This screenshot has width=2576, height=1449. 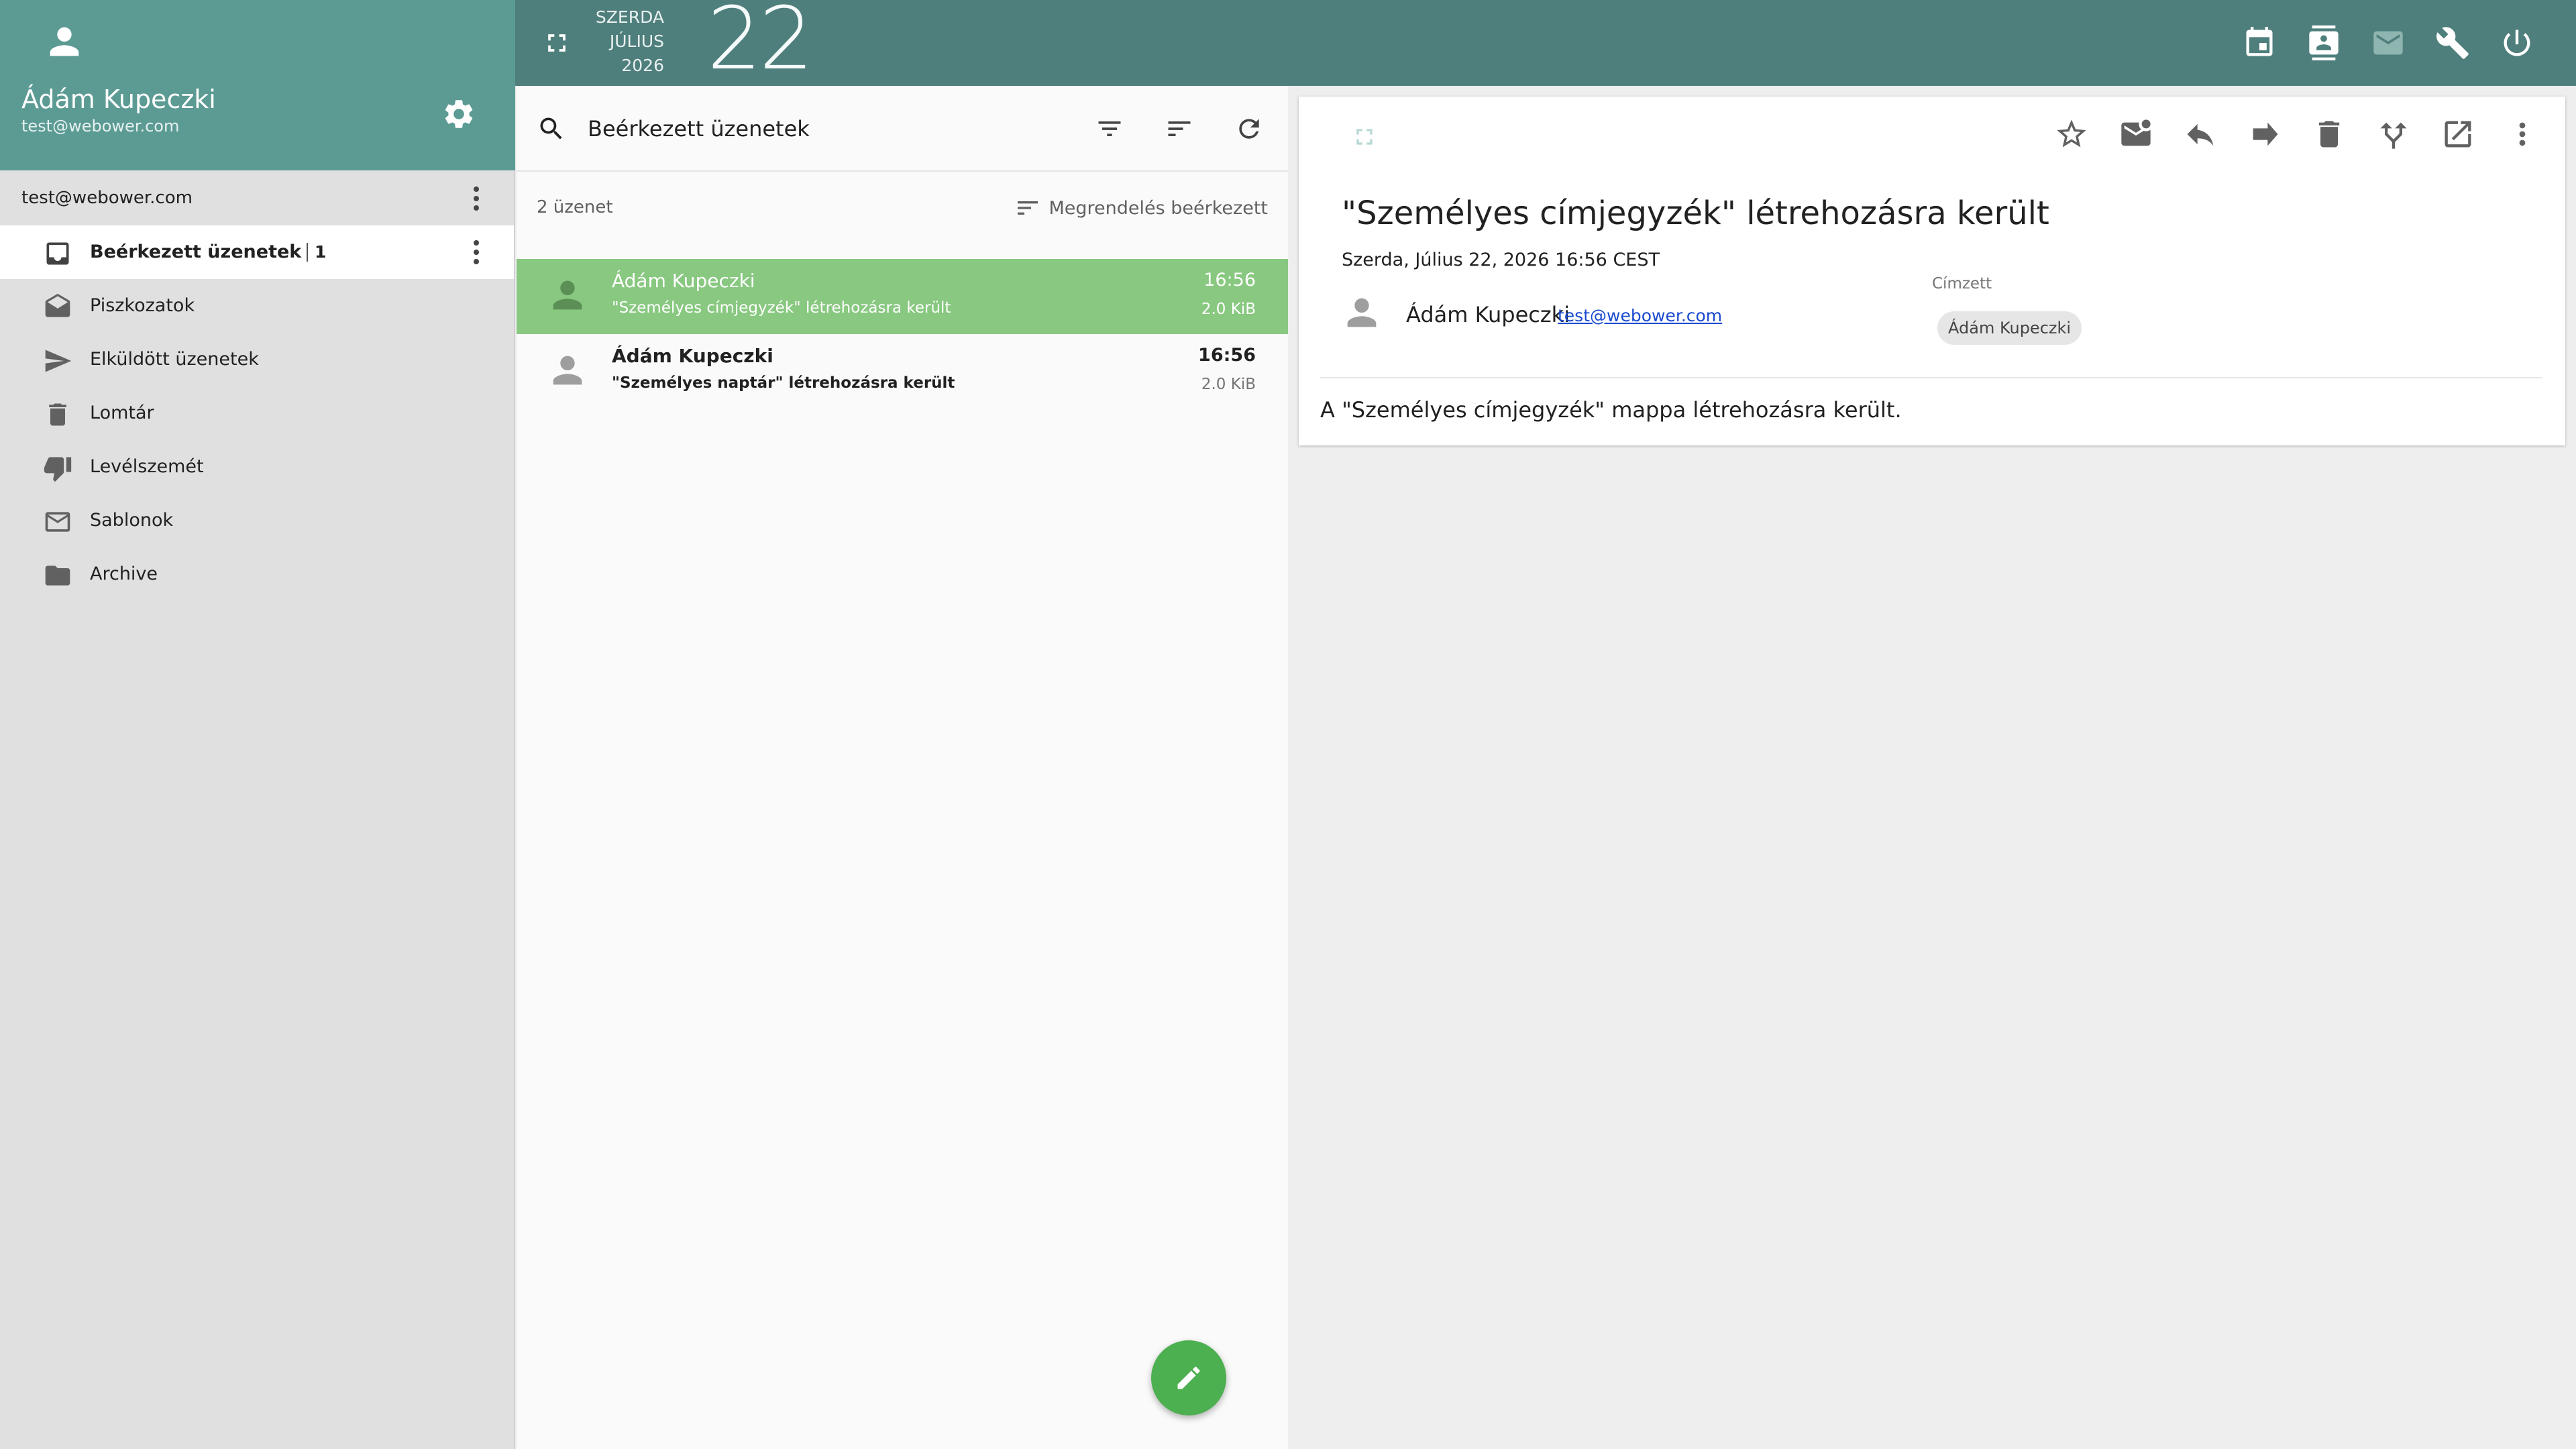 What do you see at coordinates (1364, 136) in the screenshot?
I see `expand-icon` at bounding box center [1364, 136].